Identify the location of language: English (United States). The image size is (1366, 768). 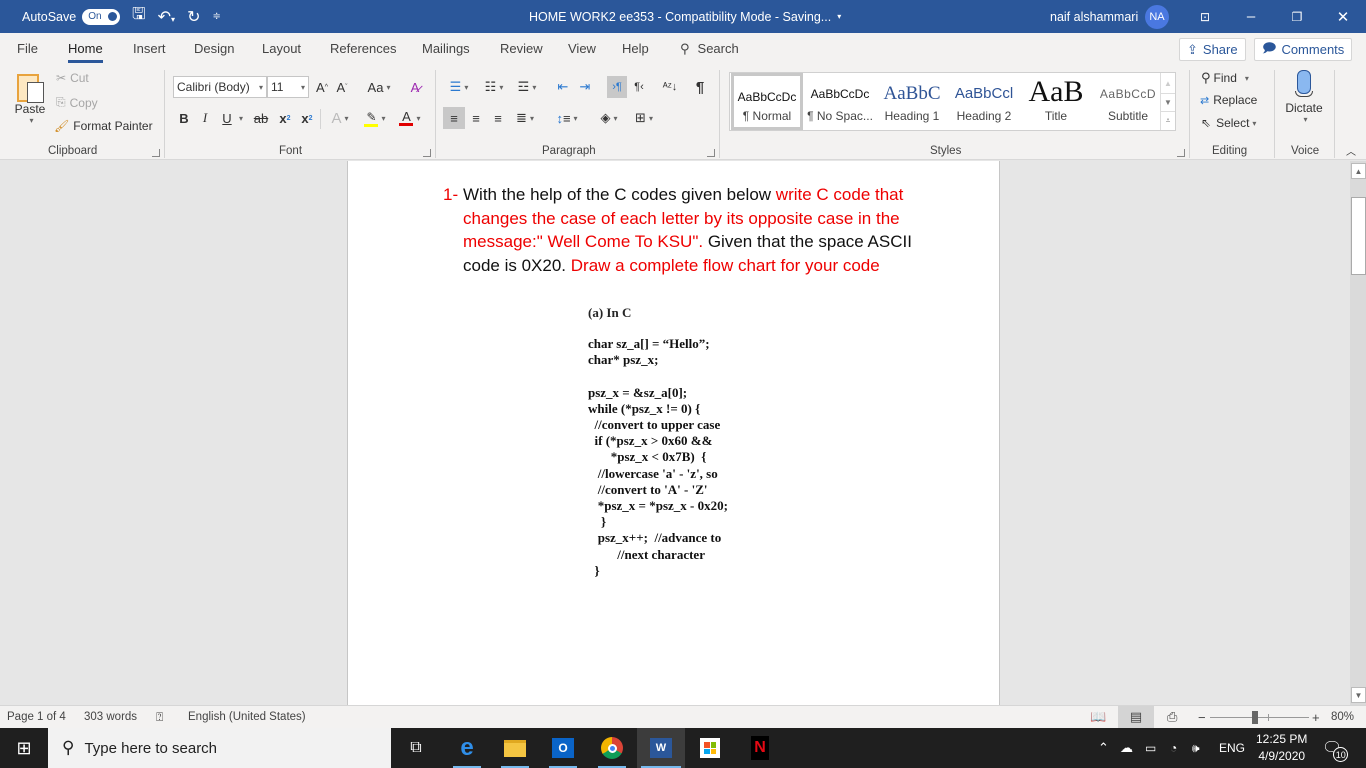
(247, 717).